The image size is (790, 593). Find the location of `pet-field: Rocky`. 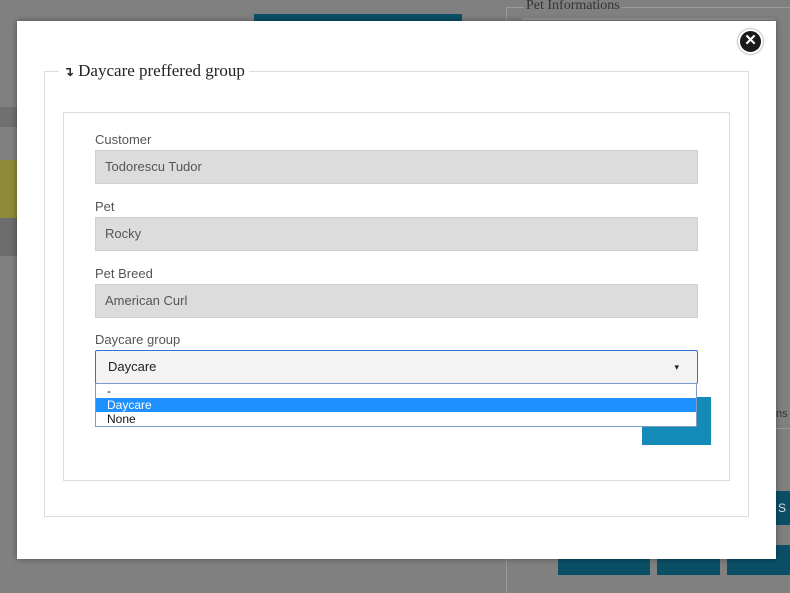

pet-field: Rocky is located at coordinates (396, 234).